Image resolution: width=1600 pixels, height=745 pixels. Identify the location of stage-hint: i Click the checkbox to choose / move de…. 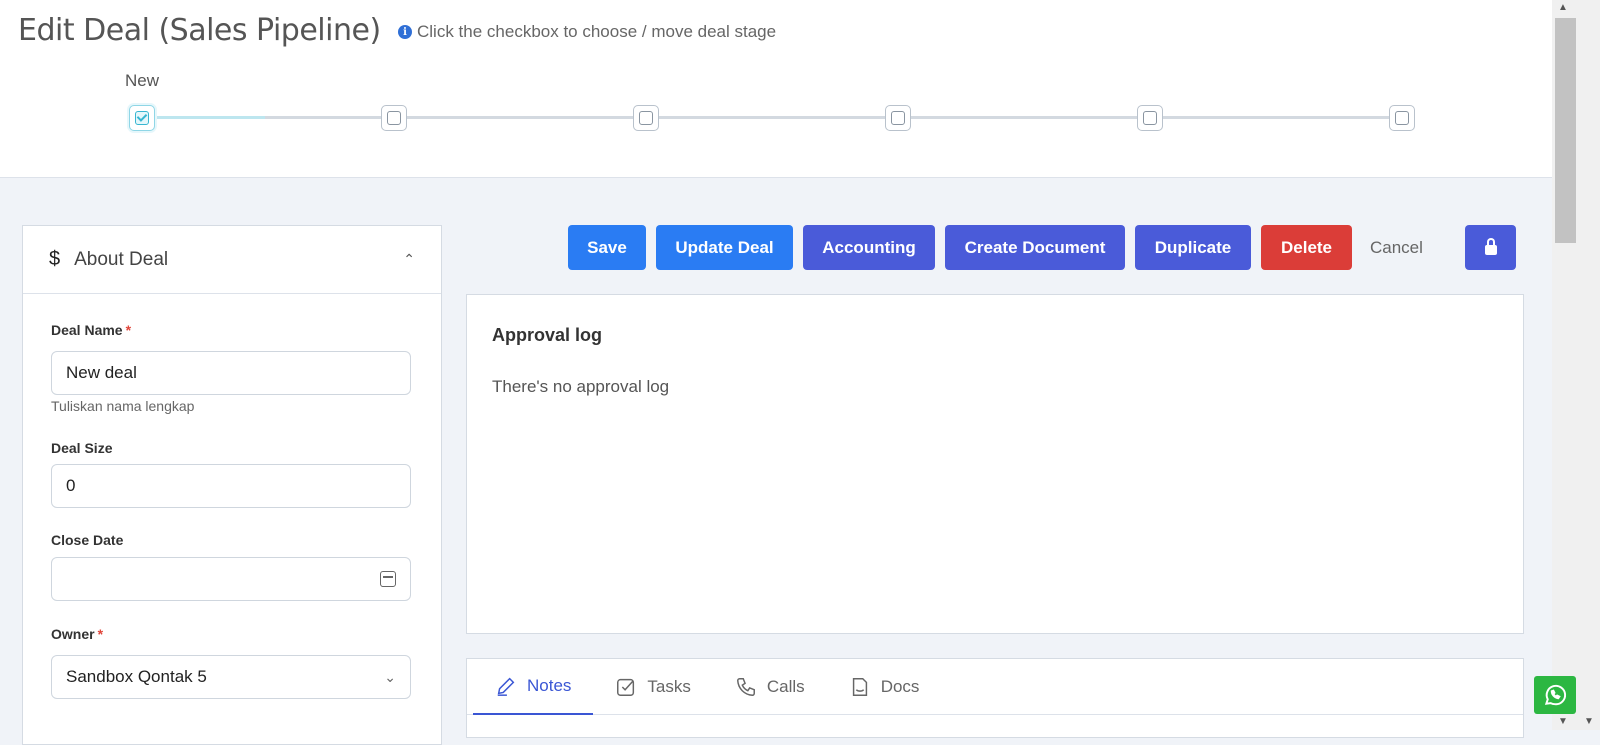
(587, 32).